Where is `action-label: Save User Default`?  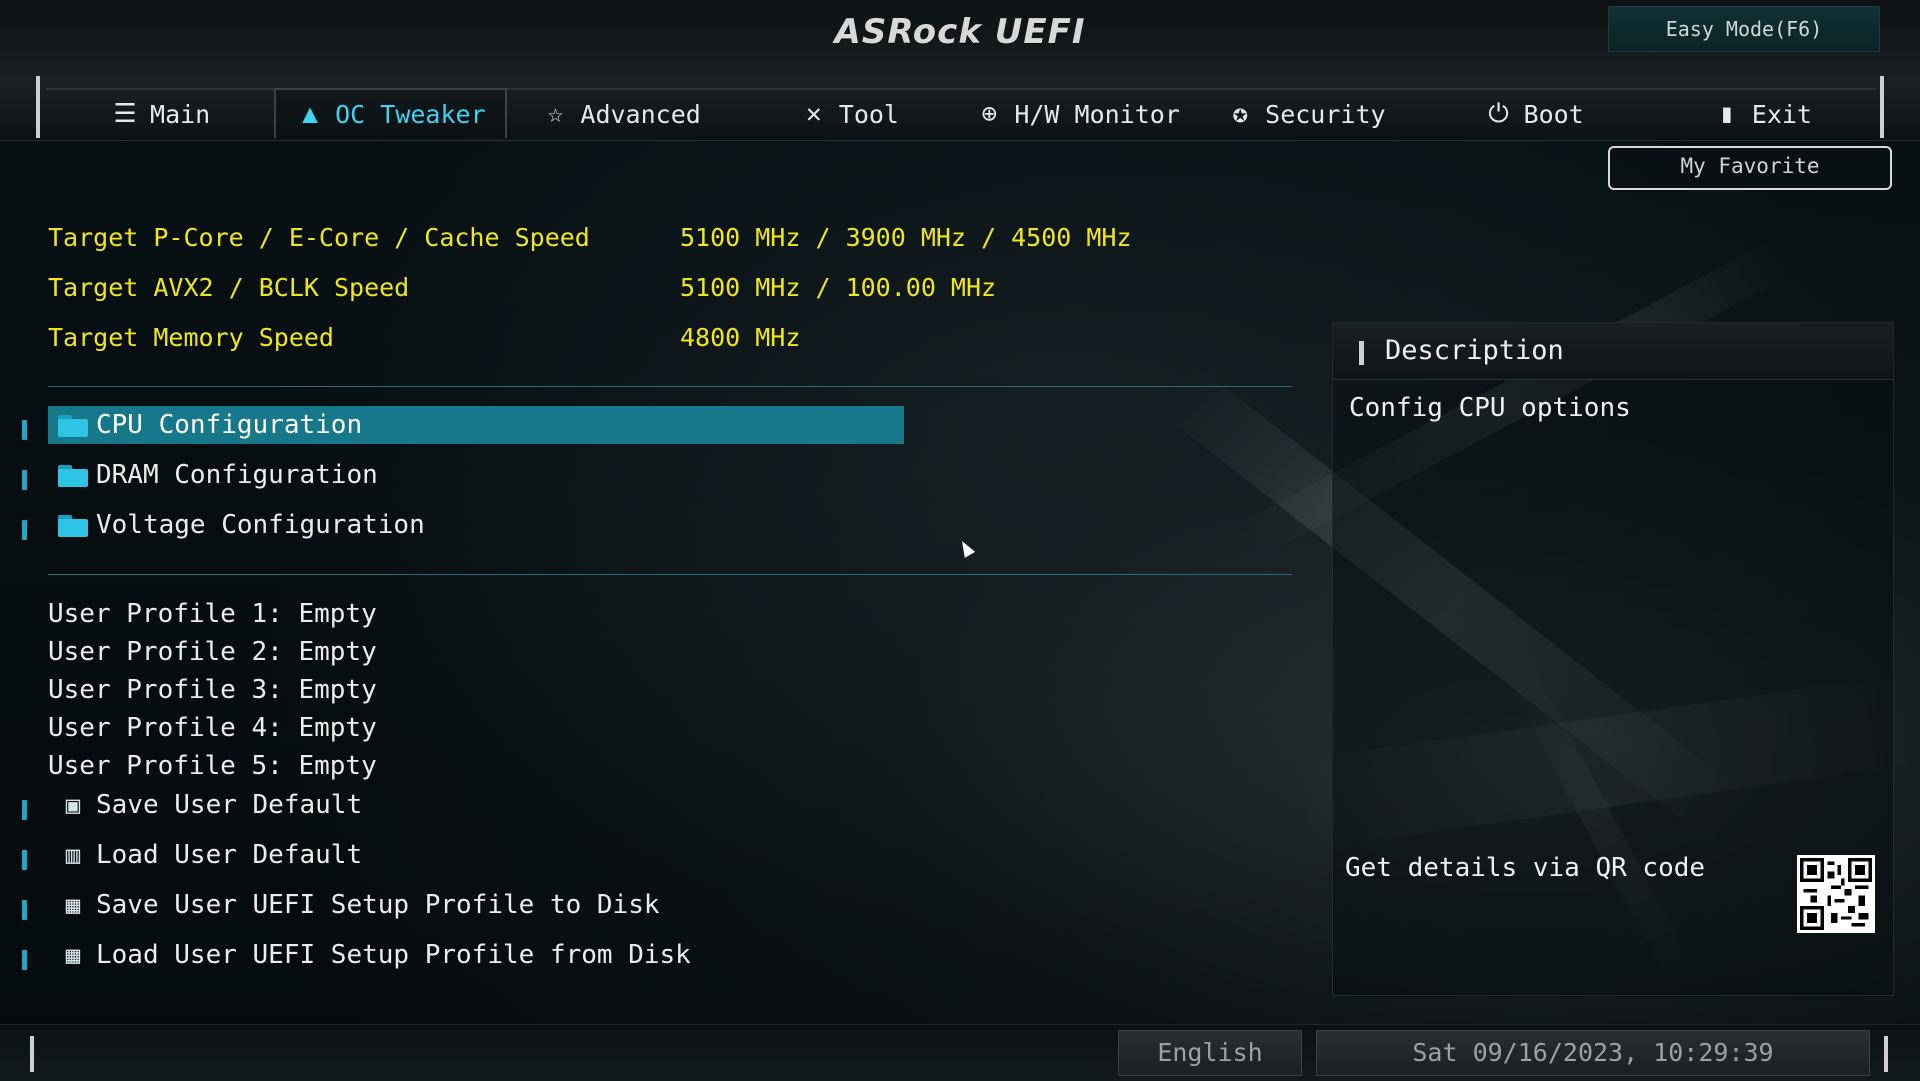
action-label: Save User Default is located at coordinates (229, 805).